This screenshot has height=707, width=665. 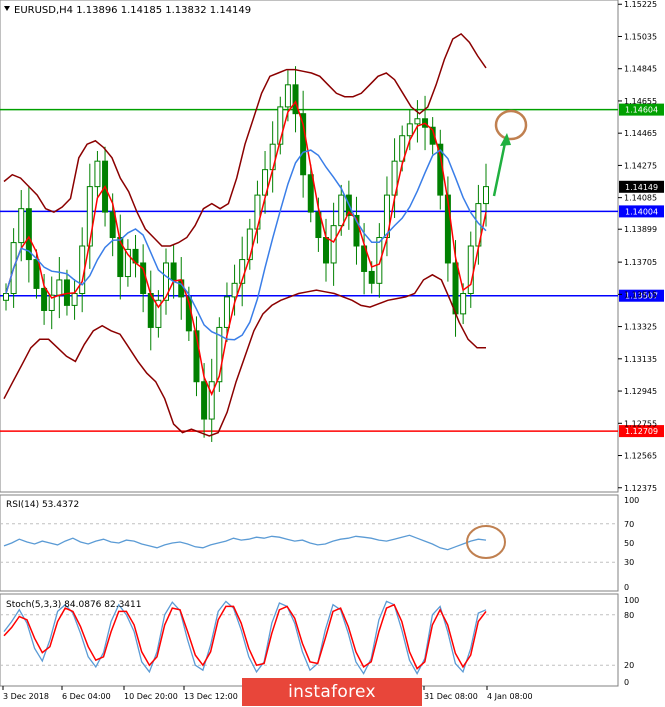 What do you see at coordinates (629, 543) in the screenshot?
I see `rsi-tick-label: 50` at bounding box center [629, 543].